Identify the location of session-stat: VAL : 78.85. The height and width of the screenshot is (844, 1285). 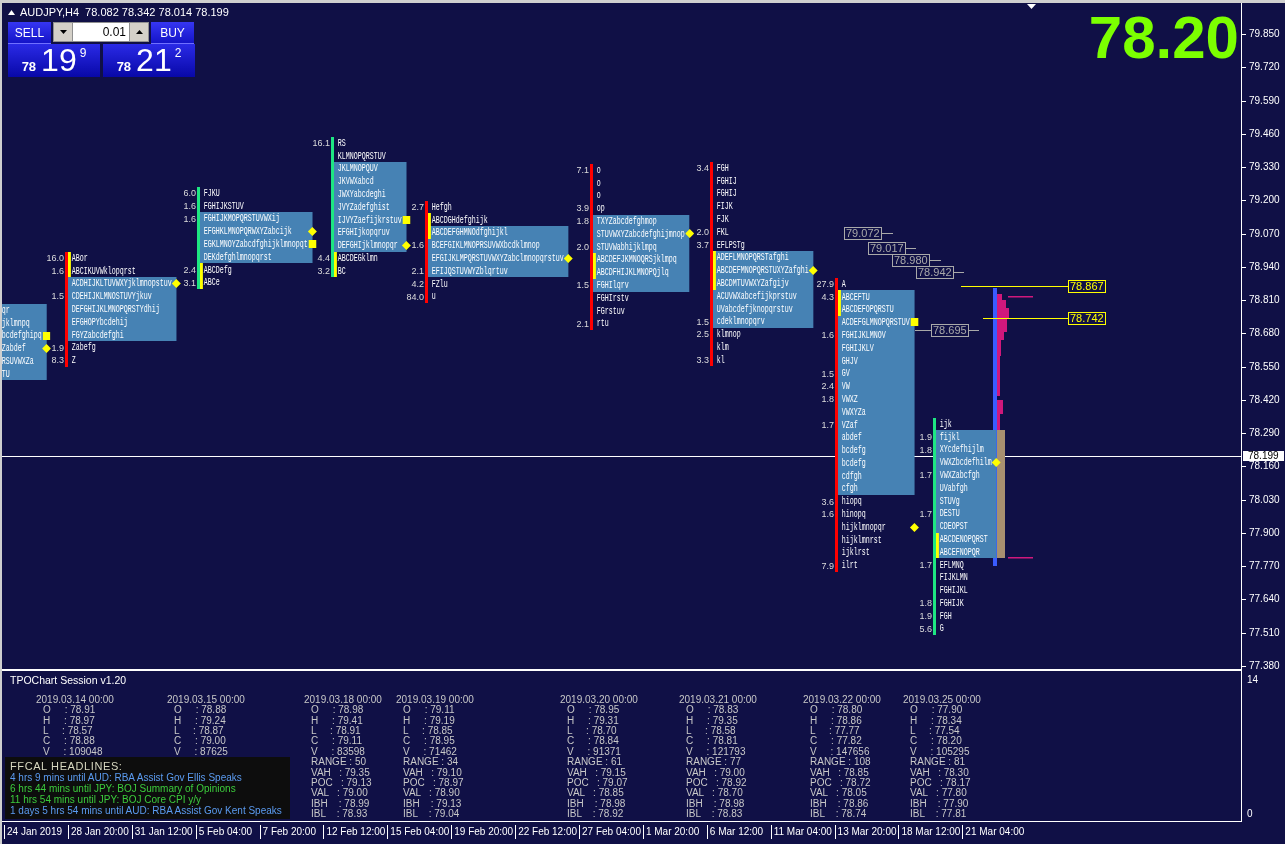
(595, 793).